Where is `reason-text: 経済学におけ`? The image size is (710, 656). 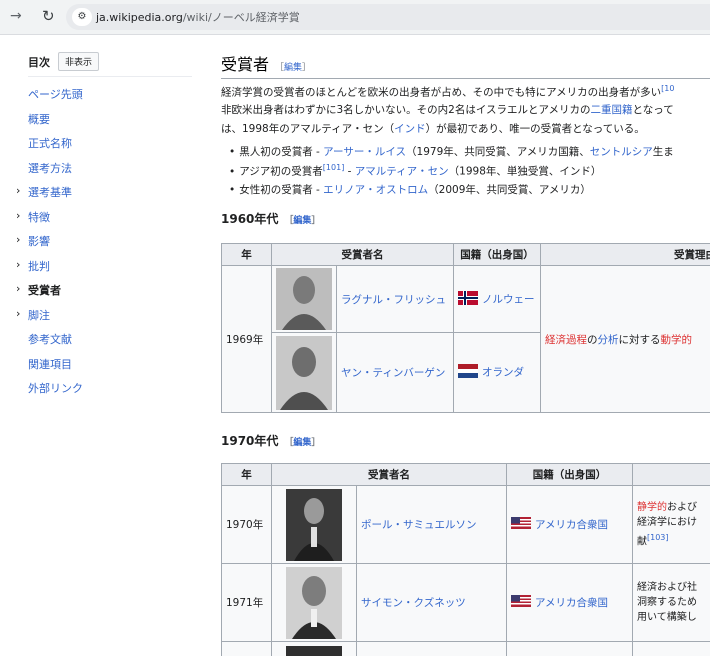
reason-text: 経済学におけ is located at coordinates (667, 522).